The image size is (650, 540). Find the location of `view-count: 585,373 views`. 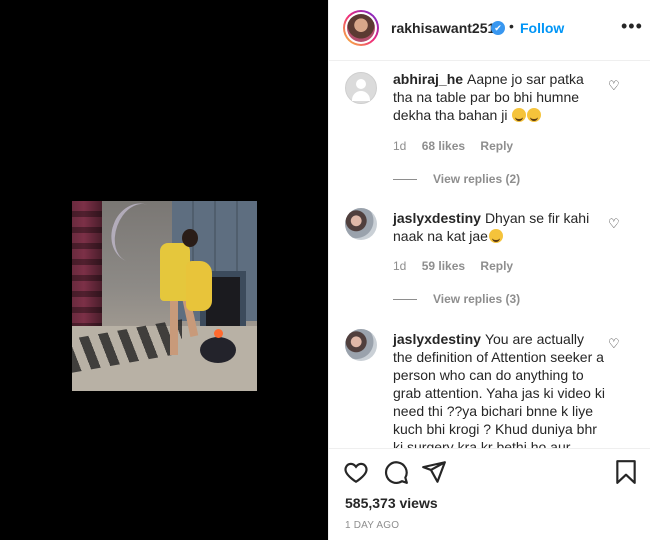

view-count: 585,373 views is located at coordinates (391, 503).